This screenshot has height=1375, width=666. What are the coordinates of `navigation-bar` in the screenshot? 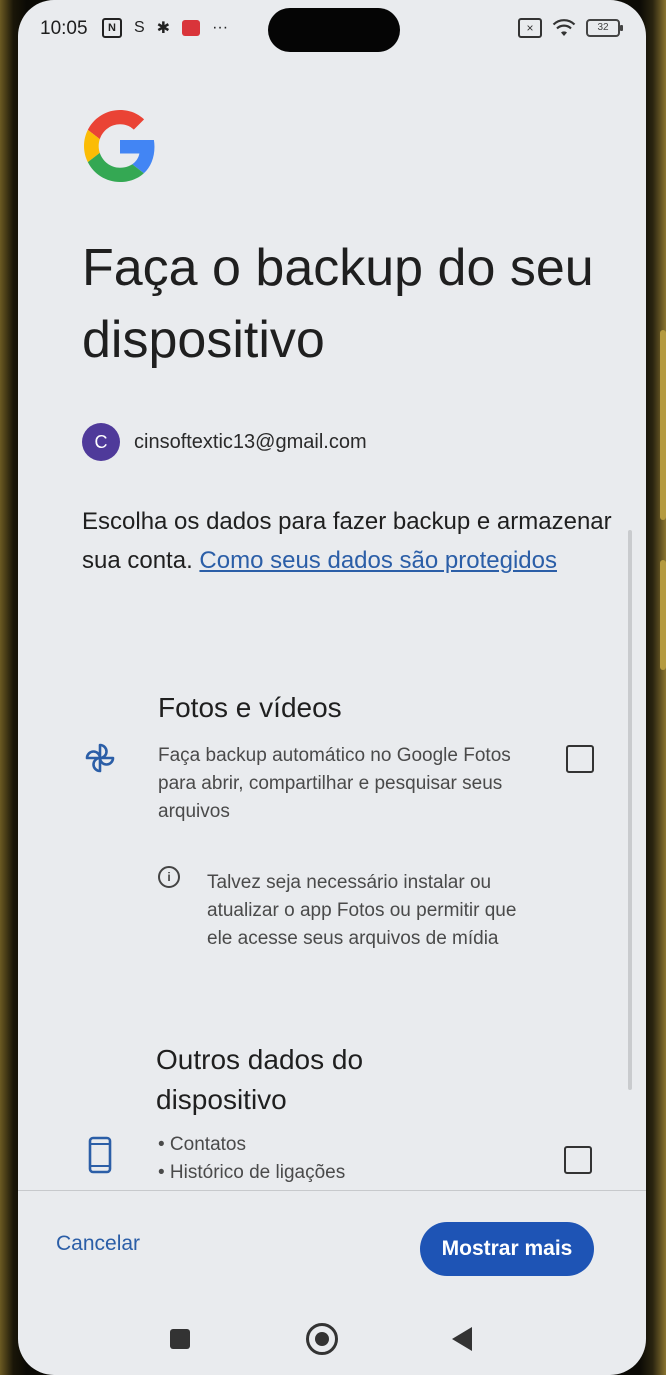 It's located at (332, 1340).